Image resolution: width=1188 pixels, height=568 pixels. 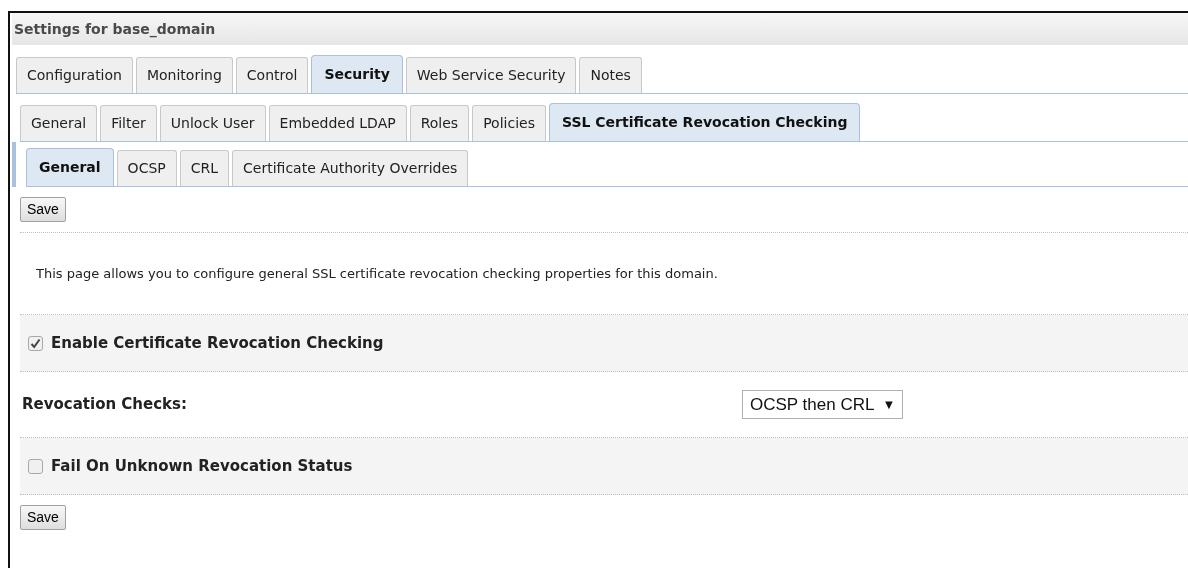 What do you see at coordinates (704, 122) in the screenshot?
I see `tab: SSL Certificate Revocation Checking` at bounding box center [704, 122].